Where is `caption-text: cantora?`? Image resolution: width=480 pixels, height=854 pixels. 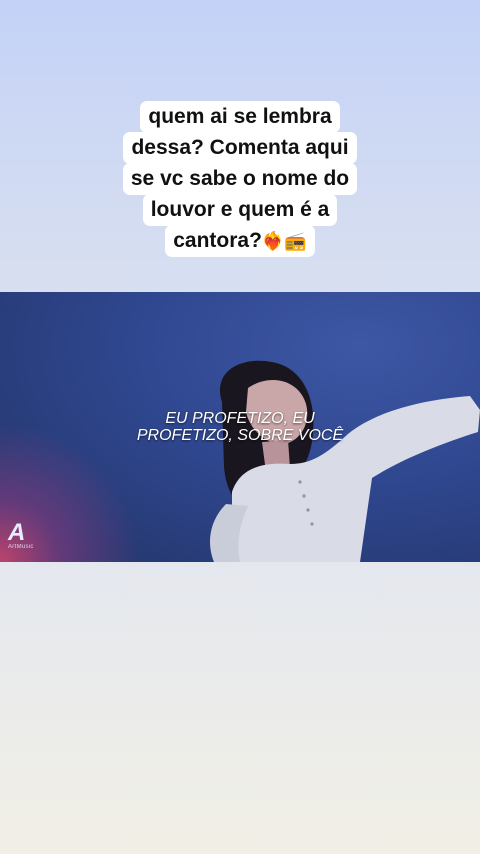
caption-text: cantora? is located at coordinates (217, 240).